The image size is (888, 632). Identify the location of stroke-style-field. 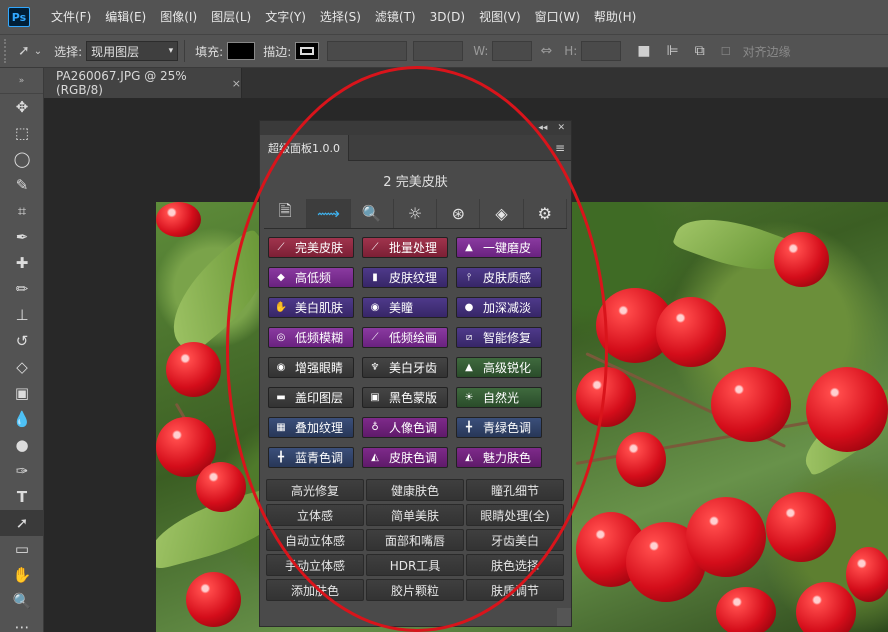
(438, 51).